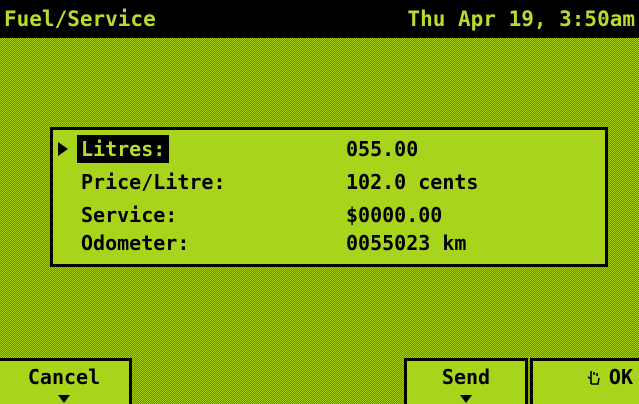  Describe the element at coordinates (123, 149) in the screenshot. I see `field-label: Litres:` at that location.